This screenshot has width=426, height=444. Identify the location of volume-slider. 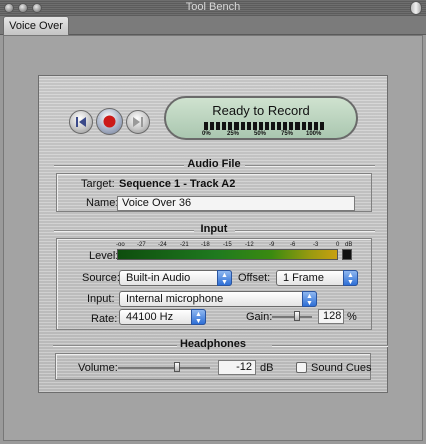
(164, 368).